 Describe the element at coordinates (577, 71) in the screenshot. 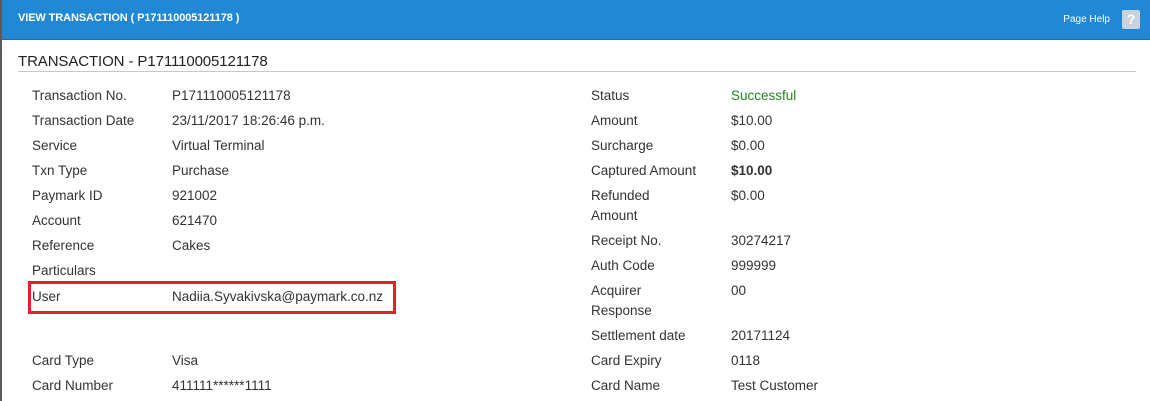

I see `section-divider` at that location.